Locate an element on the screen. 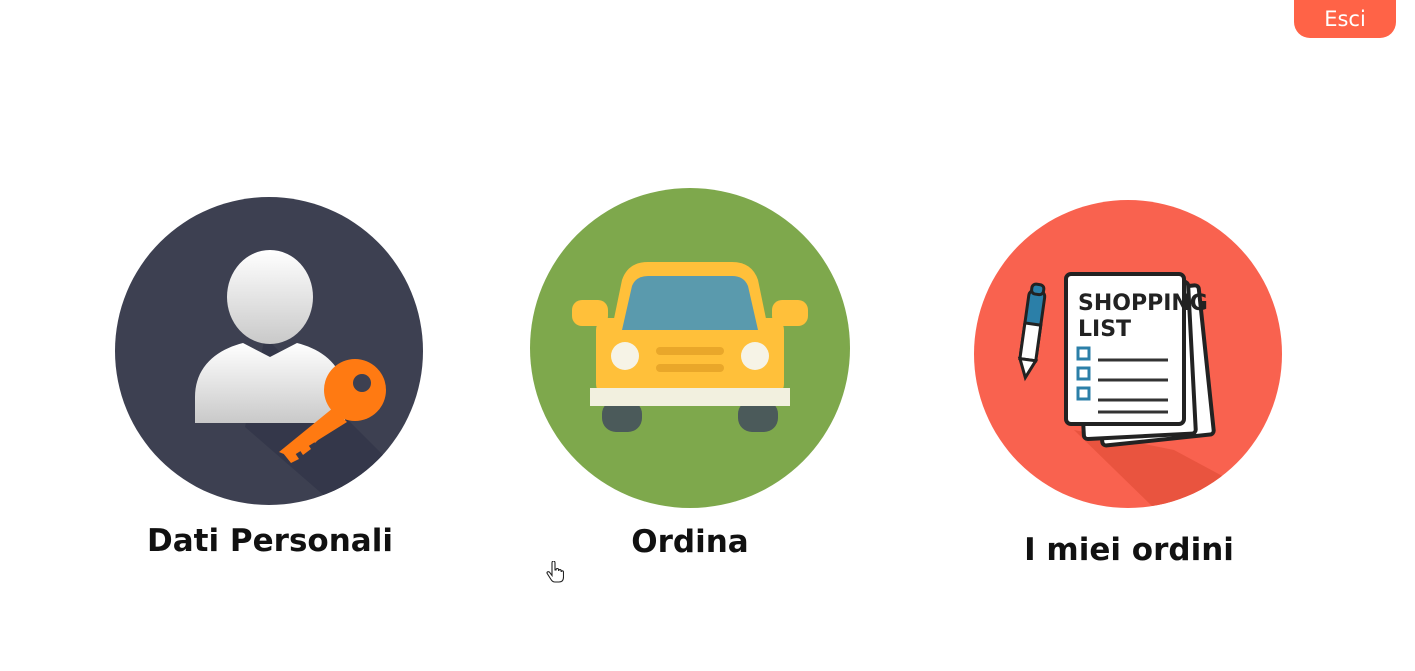 The height and width of the screenshot is (671, 1415). personal-data-tile: Dati Personali is located at coordinates (270, 382).